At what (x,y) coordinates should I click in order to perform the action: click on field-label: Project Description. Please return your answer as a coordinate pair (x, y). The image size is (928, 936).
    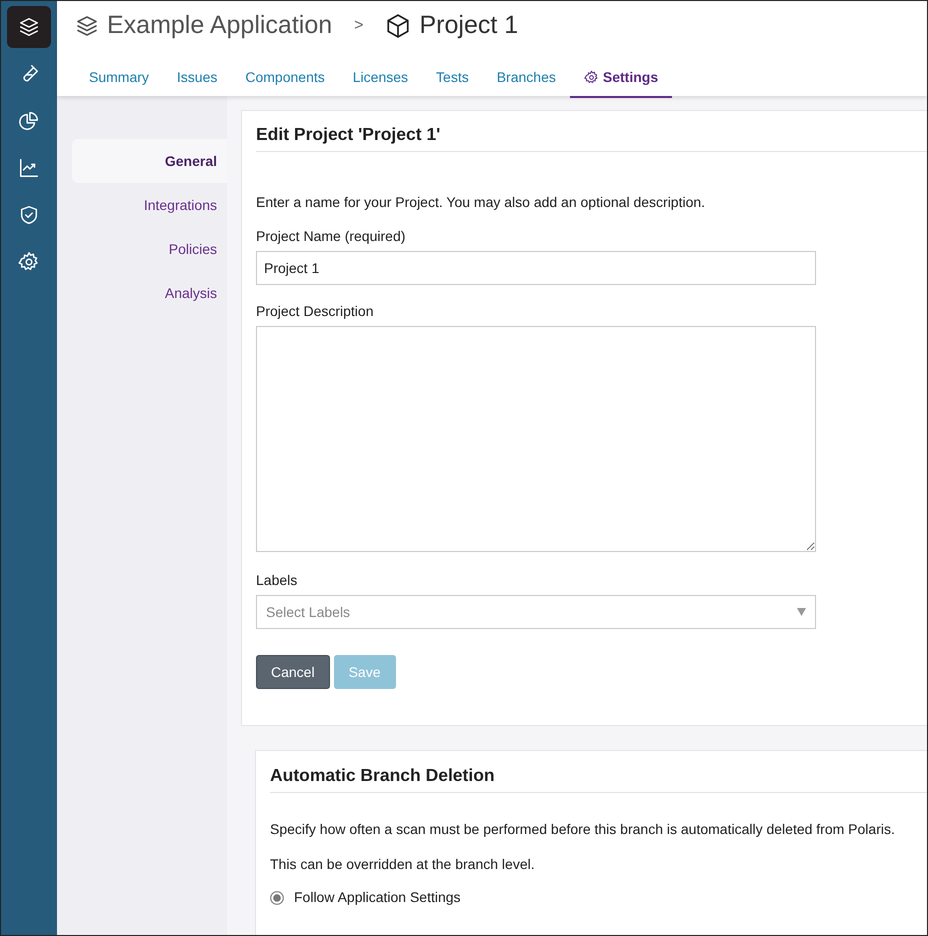
    Looking at the image, I should click on (315, 311).